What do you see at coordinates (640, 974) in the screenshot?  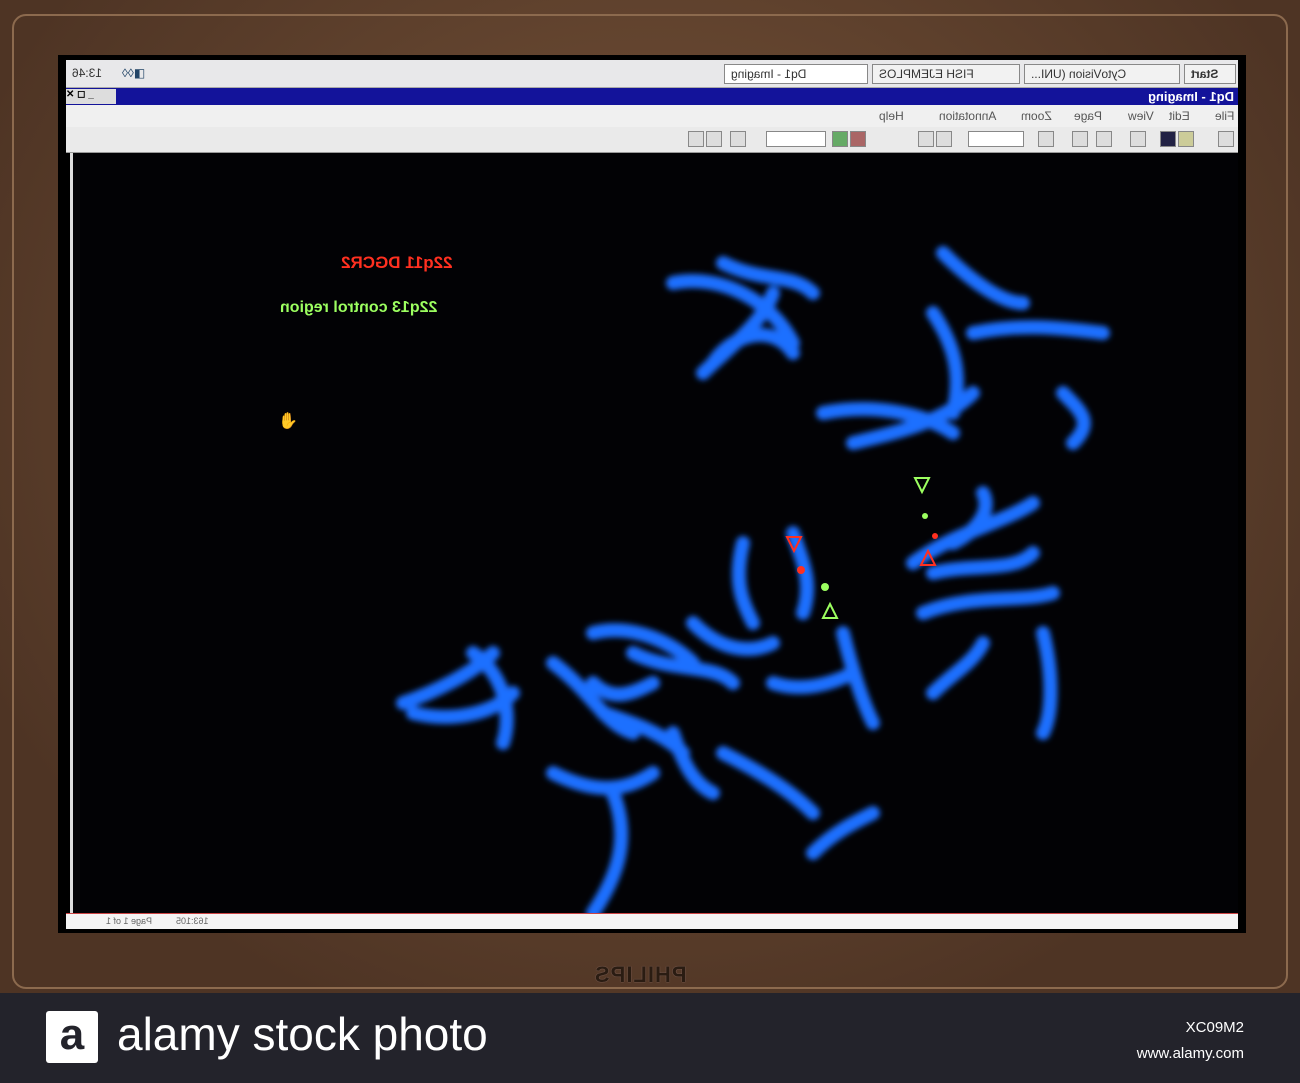 I see `monitor-brand: PHILIPS` at bounding box center [640, 974].